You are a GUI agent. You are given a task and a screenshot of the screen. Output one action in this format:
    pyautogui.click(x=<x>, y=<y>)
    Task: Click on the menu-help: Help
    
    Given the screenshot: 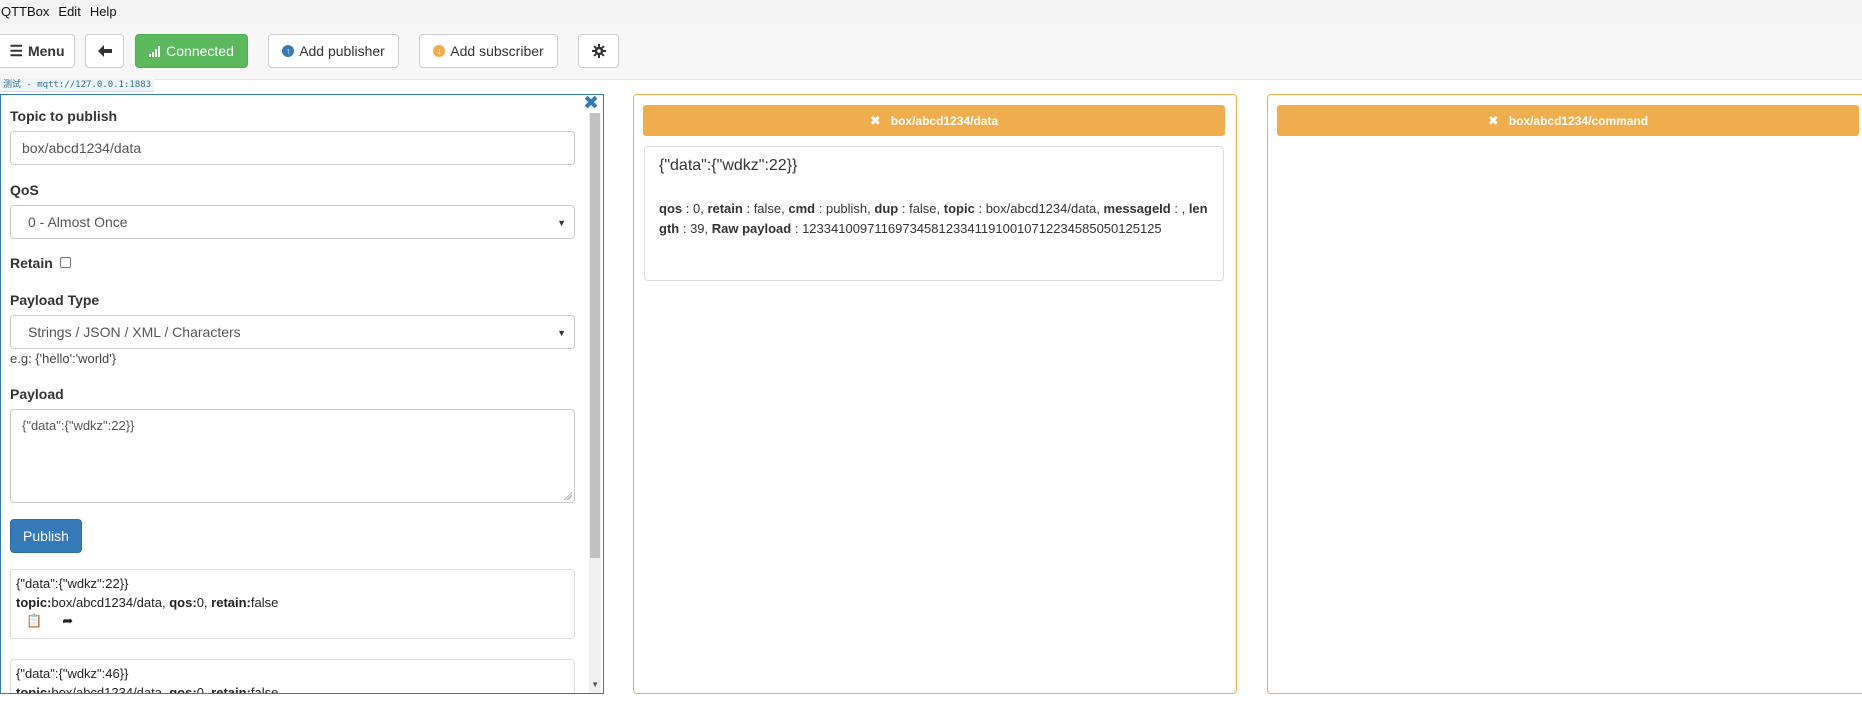 What is the action you would take?
    pyautogui.click(x=106, y=12)
    